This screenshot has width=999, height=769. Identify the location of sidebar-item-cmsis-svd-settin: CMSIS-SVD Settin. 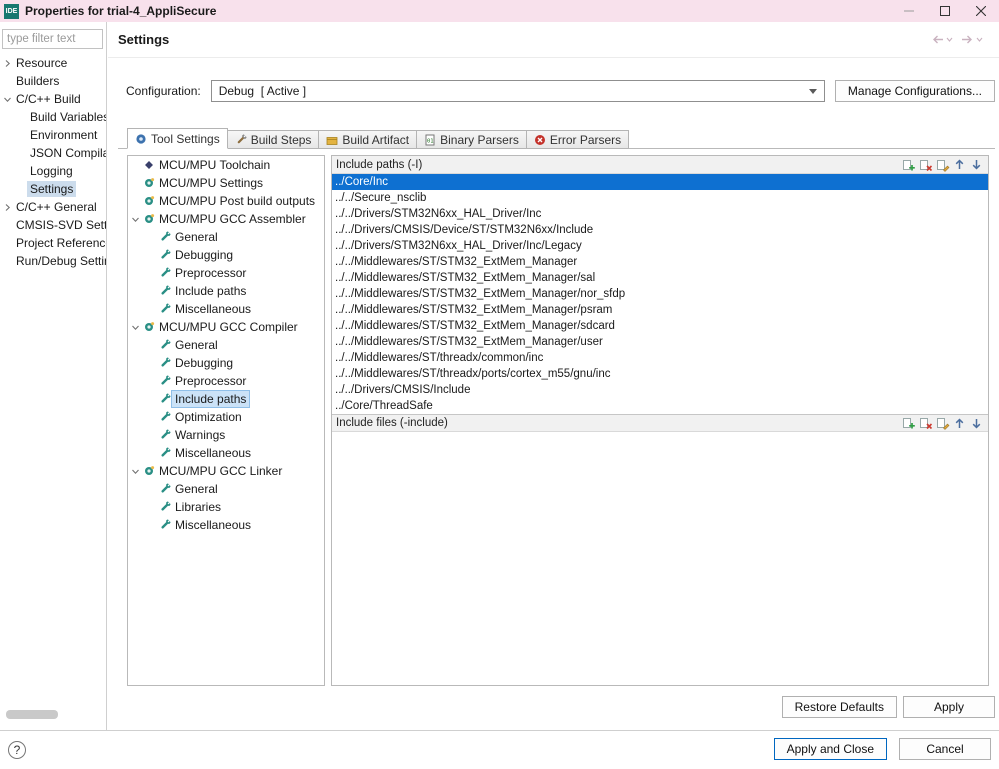
(53, 225).